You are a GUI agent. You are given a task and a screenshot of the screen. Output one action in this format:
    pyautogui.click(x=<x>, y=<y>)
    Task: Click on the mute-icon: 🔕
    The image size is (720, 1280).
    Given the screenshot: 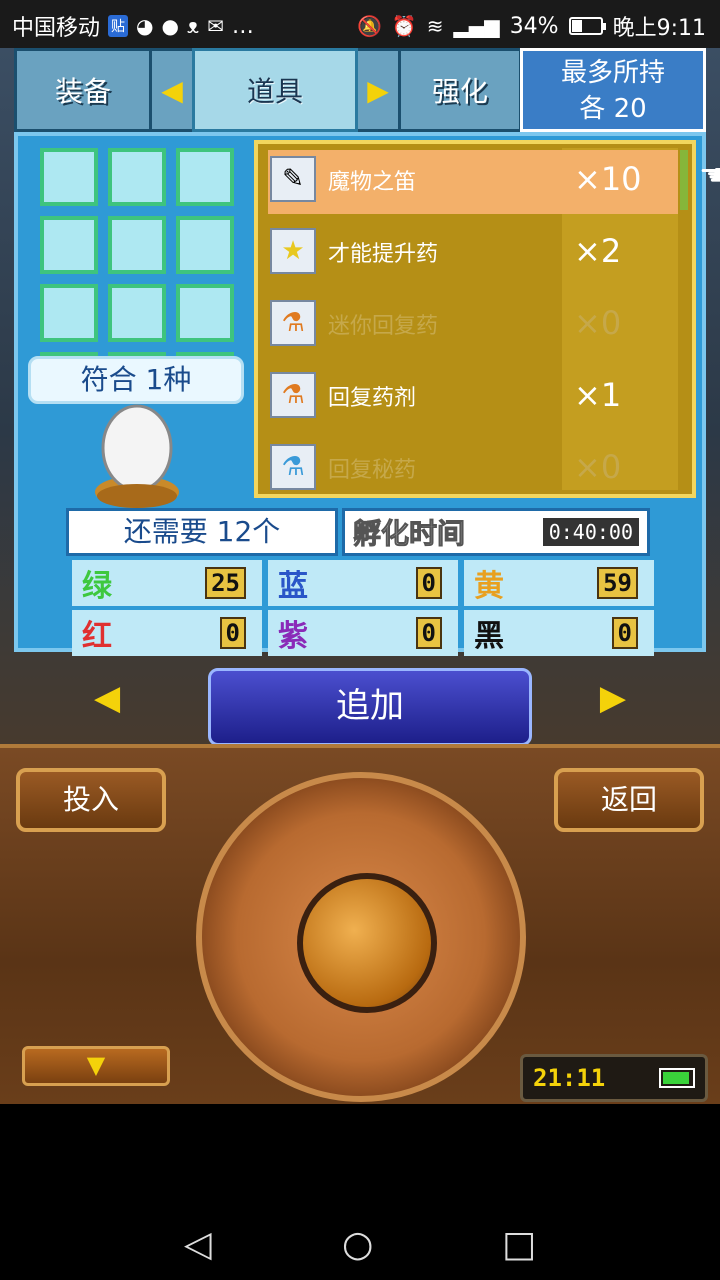 What is the action you would take?
    pyautogui.click(x=369, y=26)
    